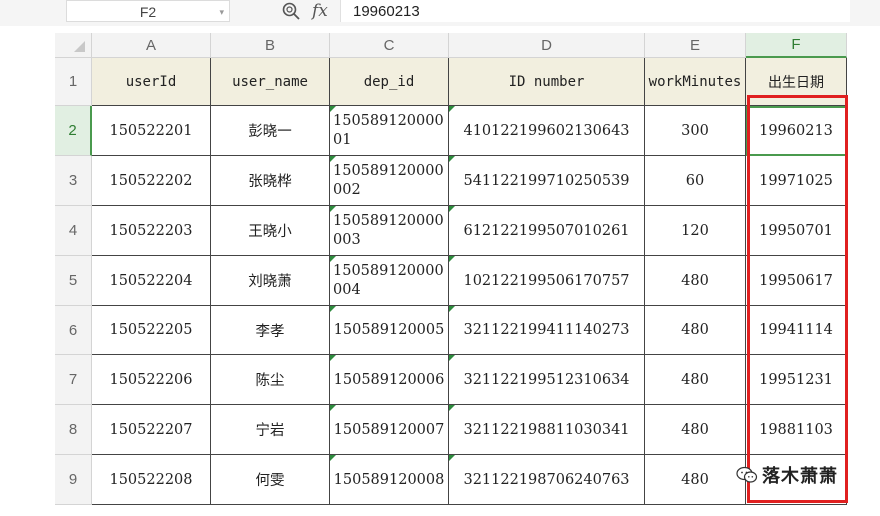  I want to click on table-cell: 150522203, so click(151, 231).